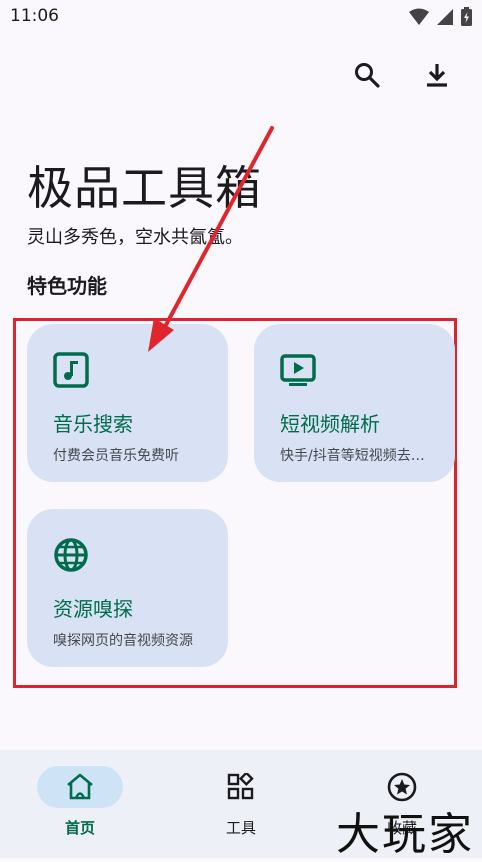 This screenshot has height=862, width=482. I want to click on download-button, so click(437, 75).